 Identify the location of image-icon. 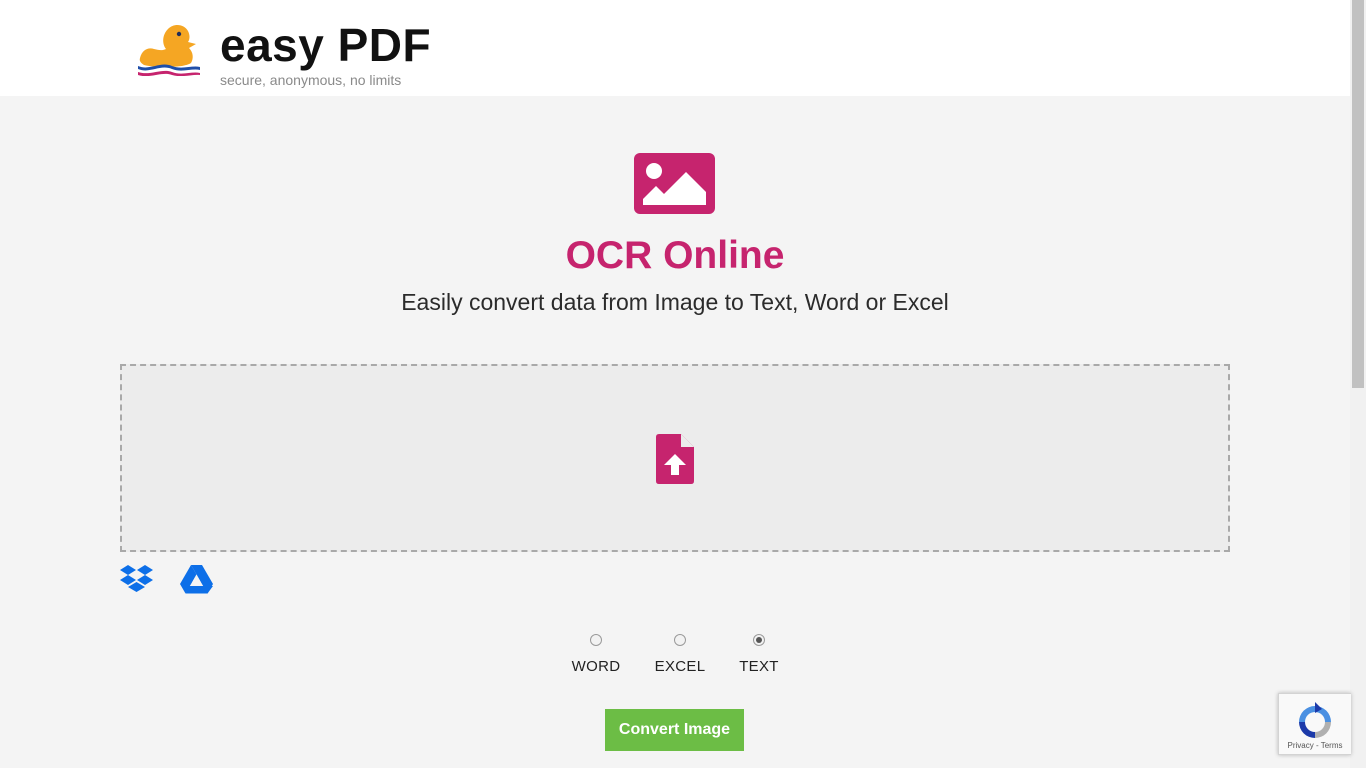
(674, 183).